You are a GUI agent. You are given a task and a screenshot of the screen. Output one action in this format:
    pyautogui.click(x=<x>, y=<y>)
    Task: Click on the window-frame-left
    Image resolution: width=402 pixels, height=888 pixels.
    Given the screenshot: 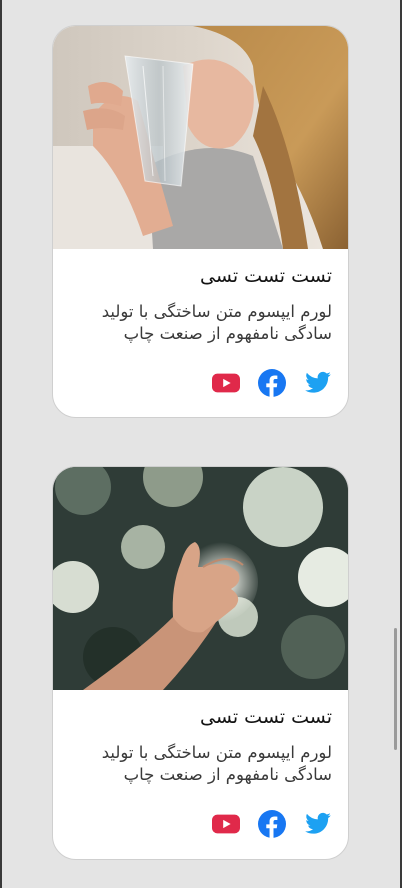 What is the action you would take?
    pyautogui.click(x=1, y=444)
    